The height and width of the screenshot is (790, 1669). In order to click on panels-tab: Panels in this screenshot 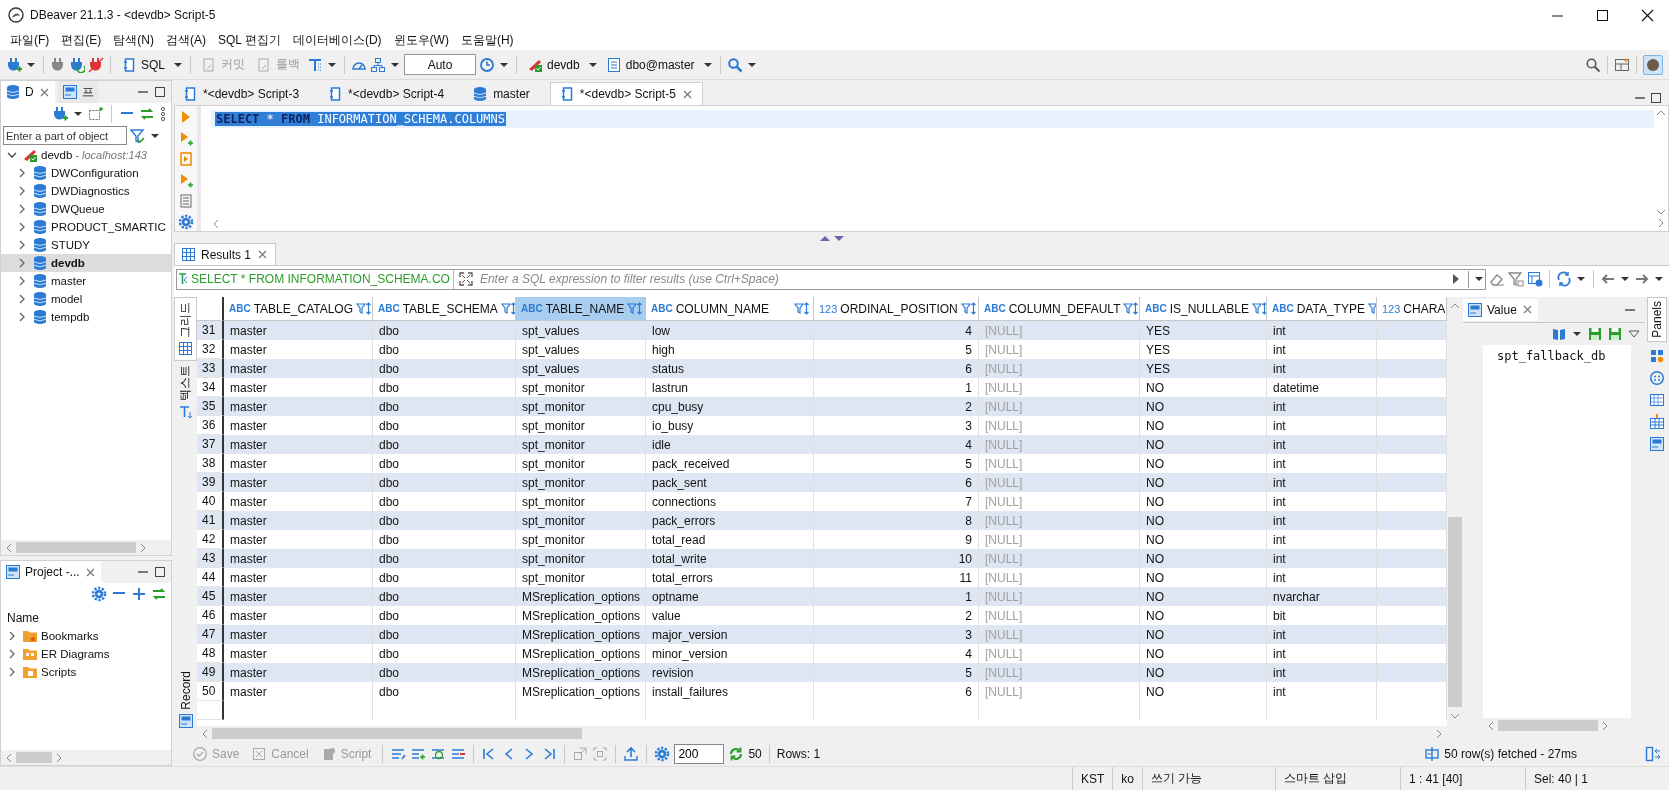, I will do `click(1657, 319)`.